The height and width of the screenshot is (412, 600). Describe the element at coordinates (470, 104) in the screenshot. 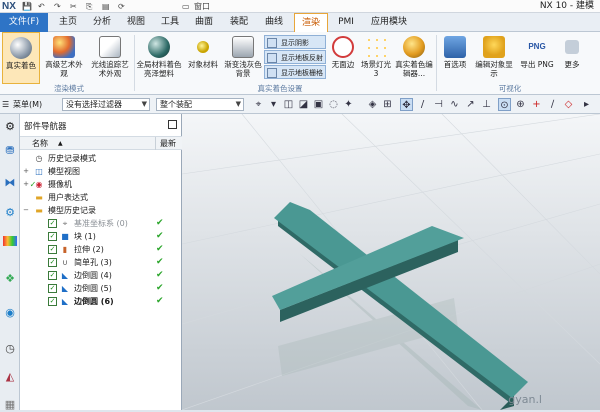

I see `tangent-snap-icon: ↗` at that location.